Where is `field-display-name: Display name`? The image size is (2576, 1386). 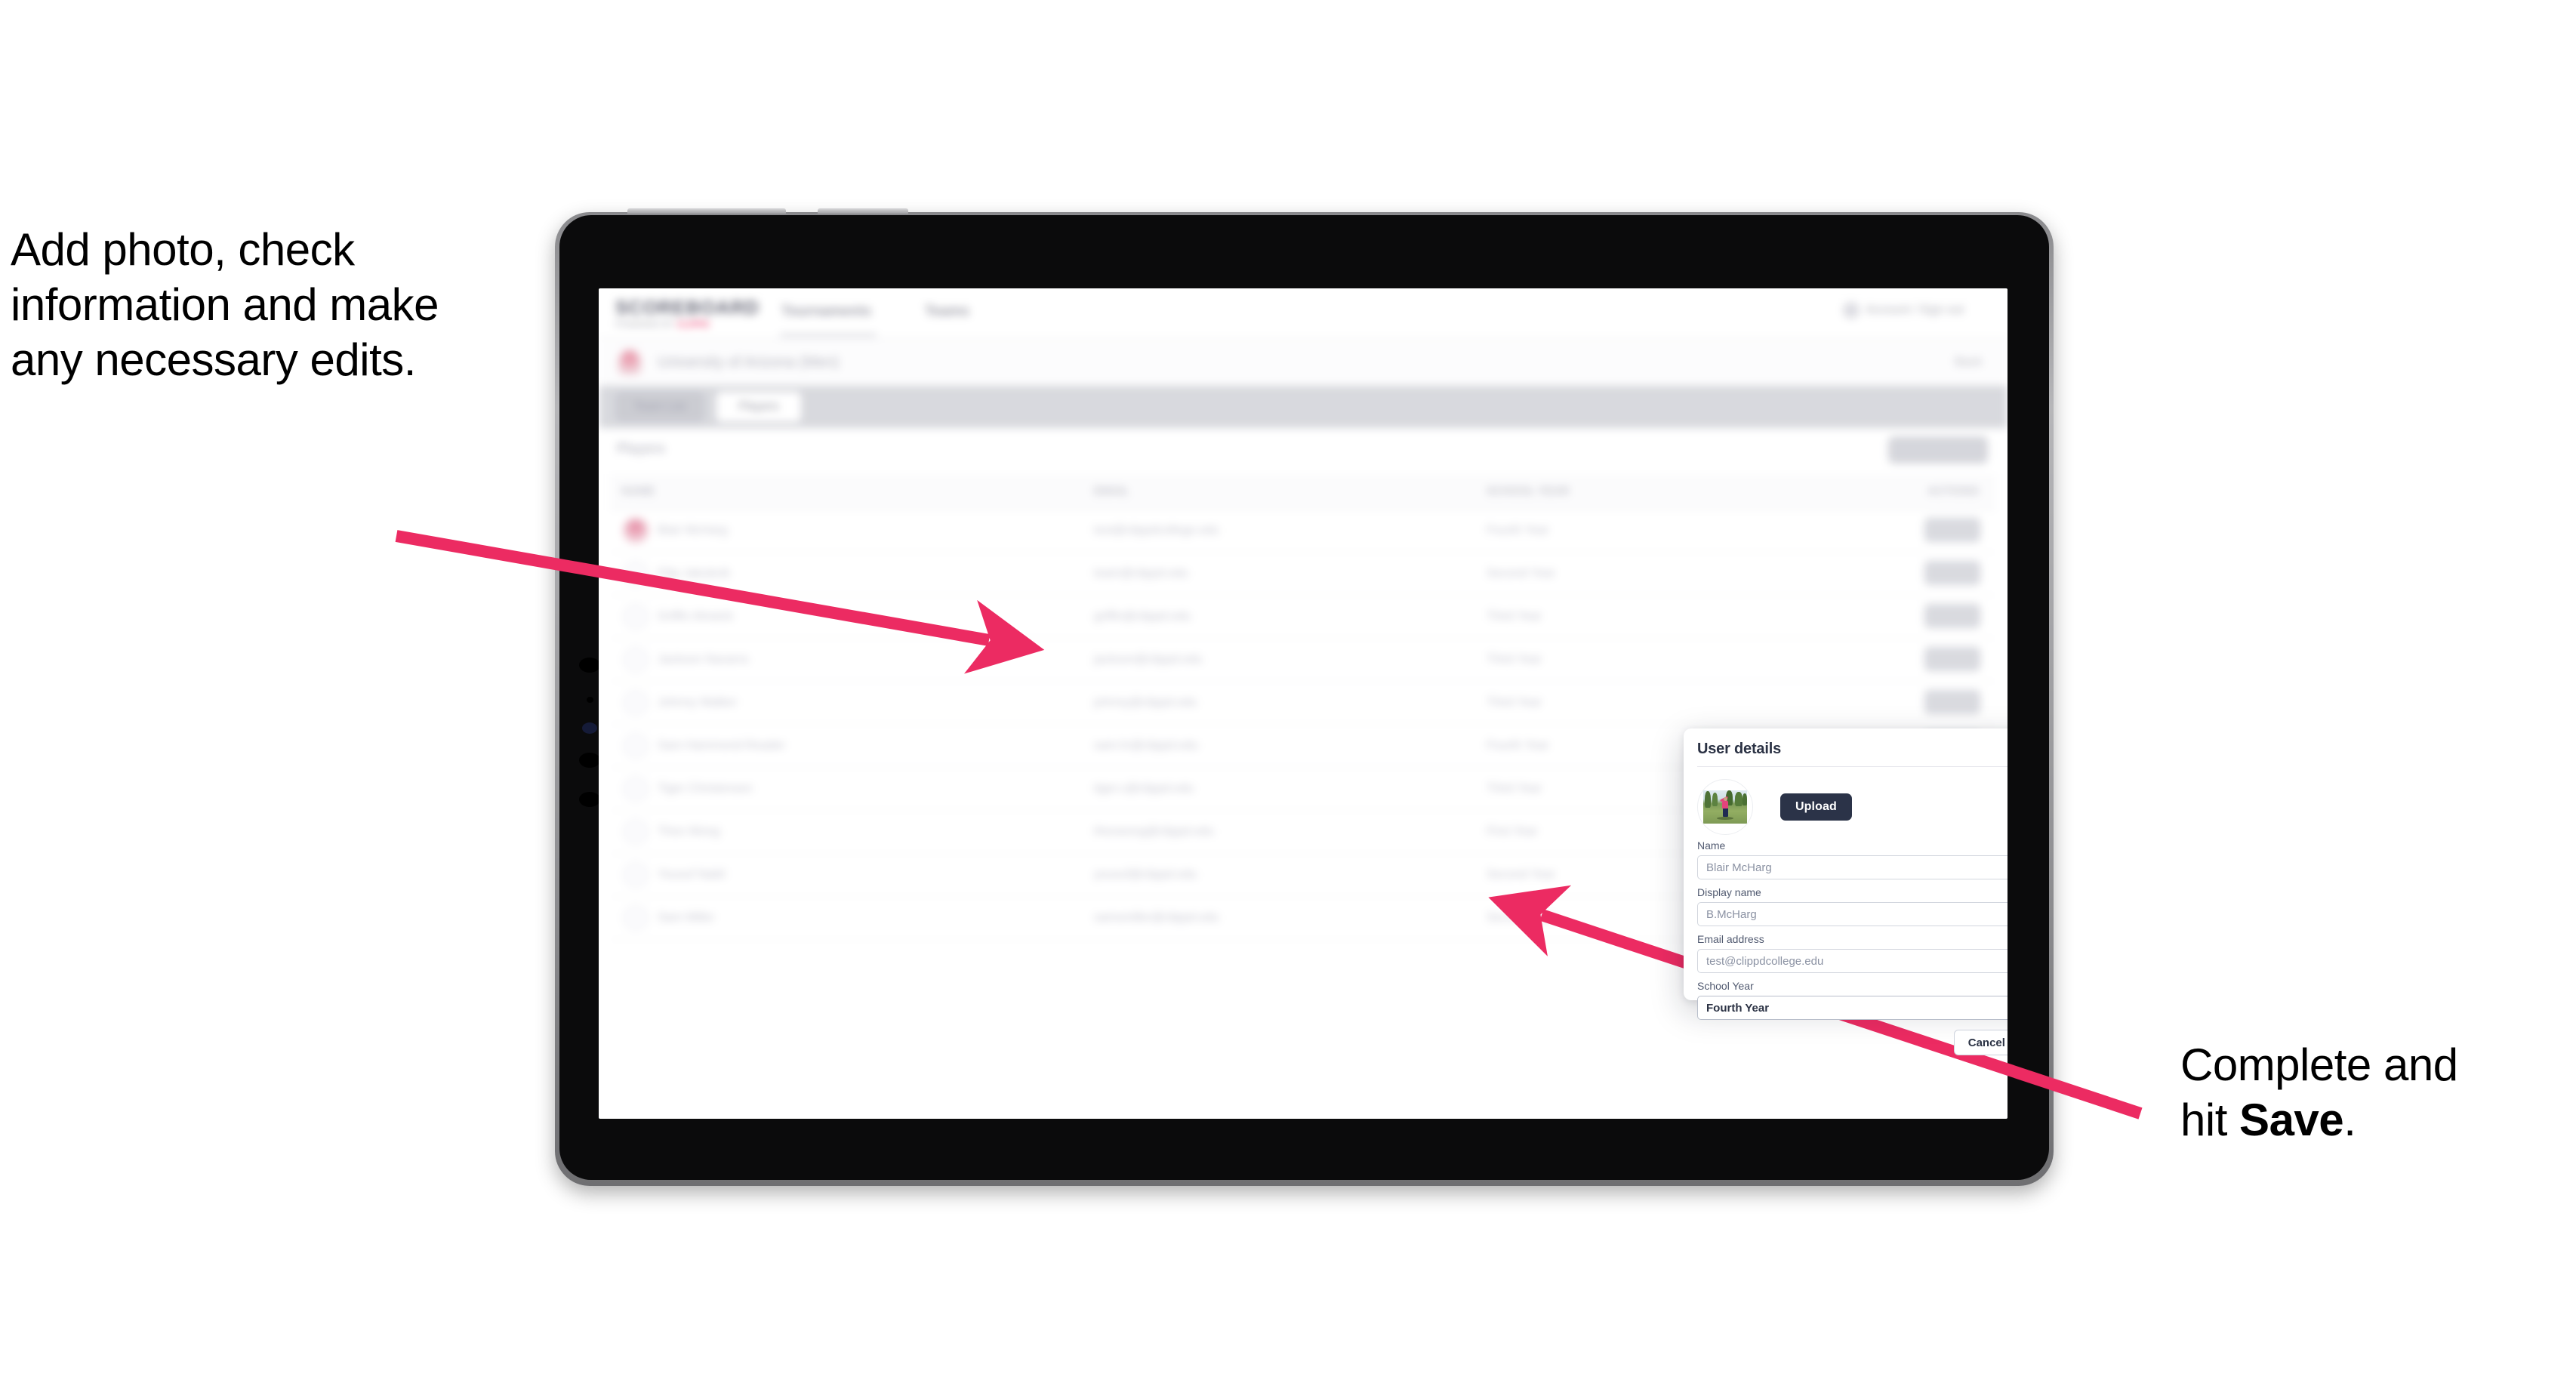
field-display-name: Display name is located at coordinates (1852, 906).